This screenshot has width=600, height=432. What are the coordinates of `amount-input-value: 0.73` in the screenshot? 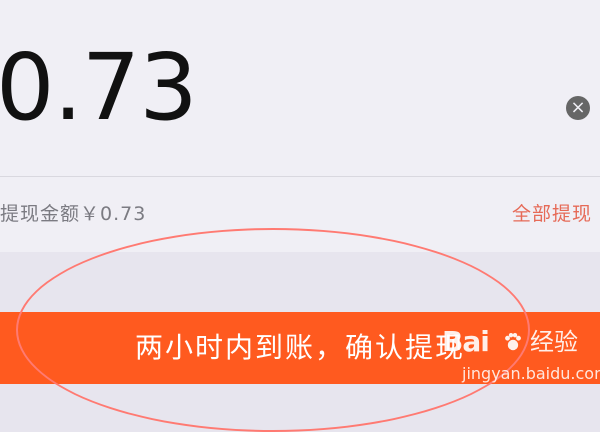 It's located at (99, 88).